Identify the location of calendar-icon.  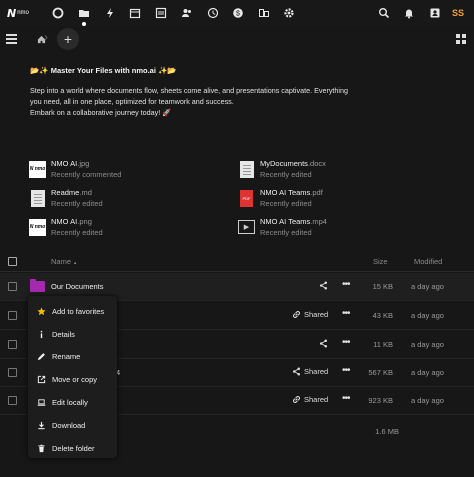
(135, 13).